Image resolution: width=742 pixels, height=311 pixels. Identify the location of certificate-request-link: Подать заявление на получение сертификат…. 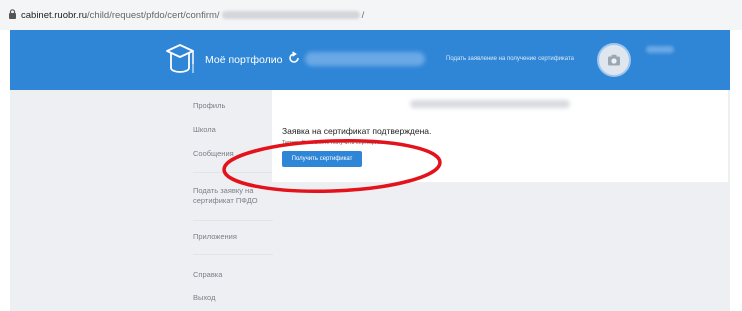
(510, 59).